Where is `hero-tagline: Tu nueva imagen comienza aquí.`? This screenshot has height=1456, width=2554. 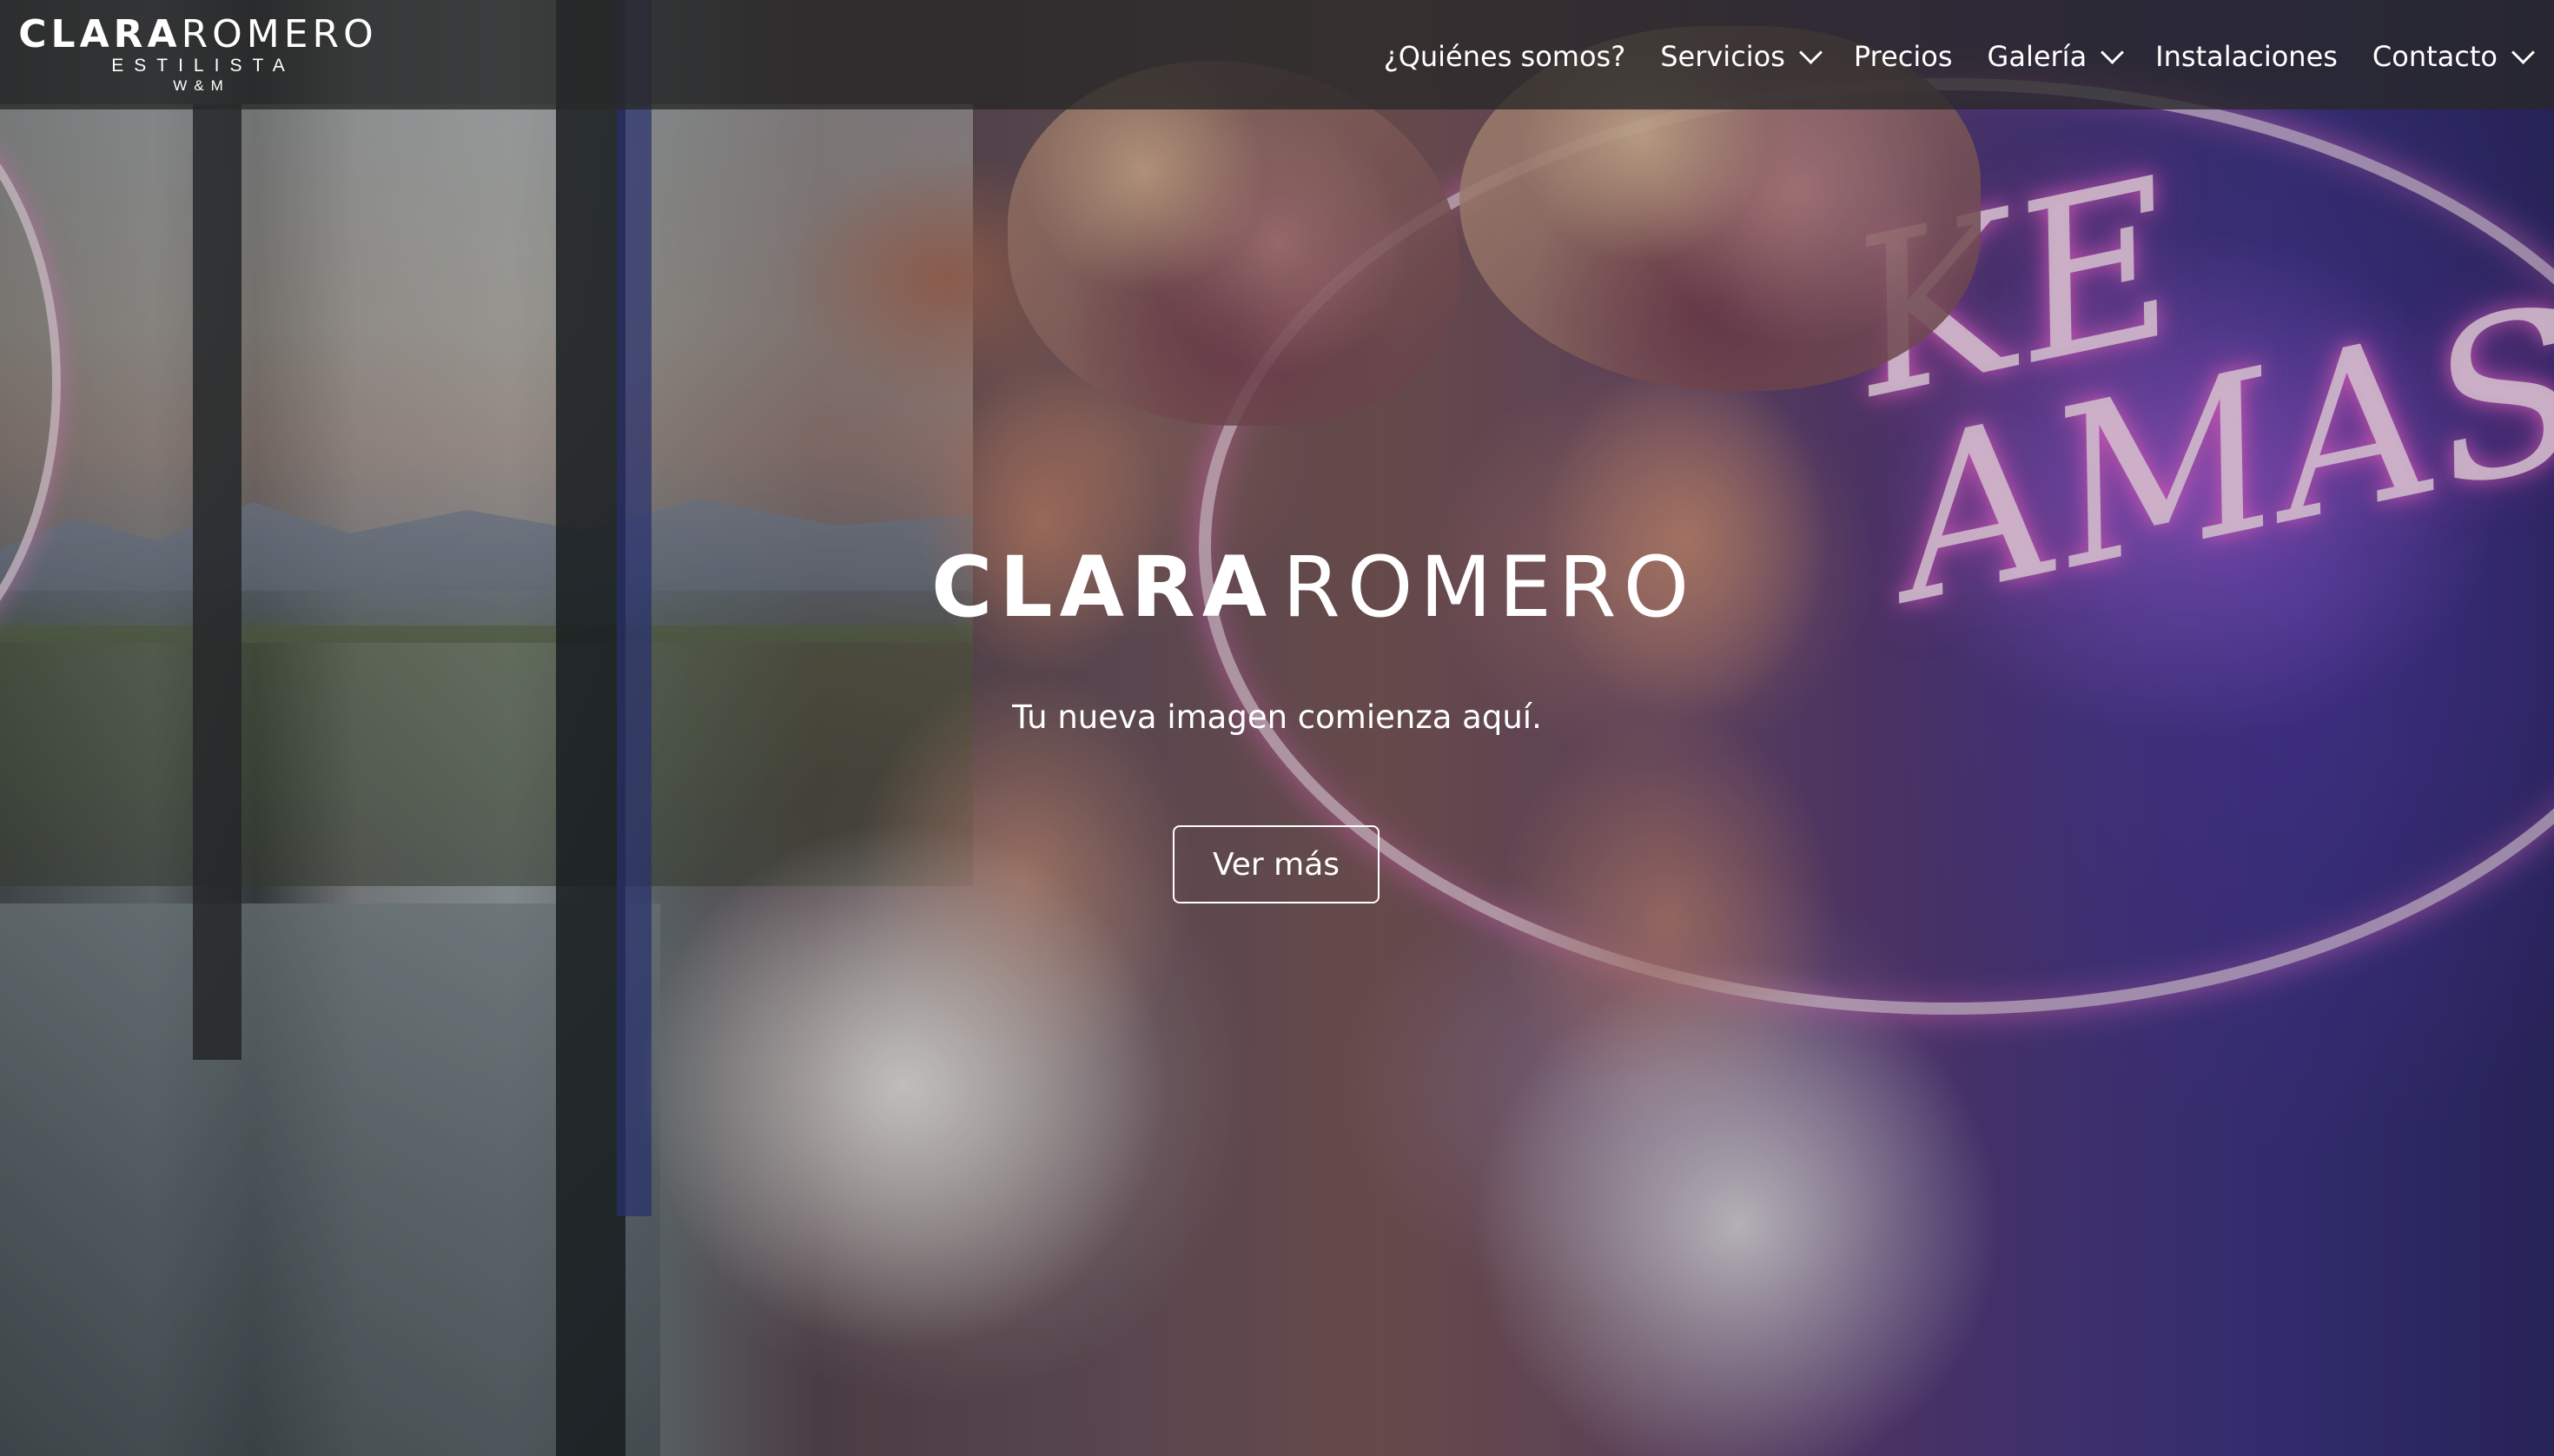 hero-tagline: Tu nueva imagen comienza aquí. is located at coordinates (1277, 717).